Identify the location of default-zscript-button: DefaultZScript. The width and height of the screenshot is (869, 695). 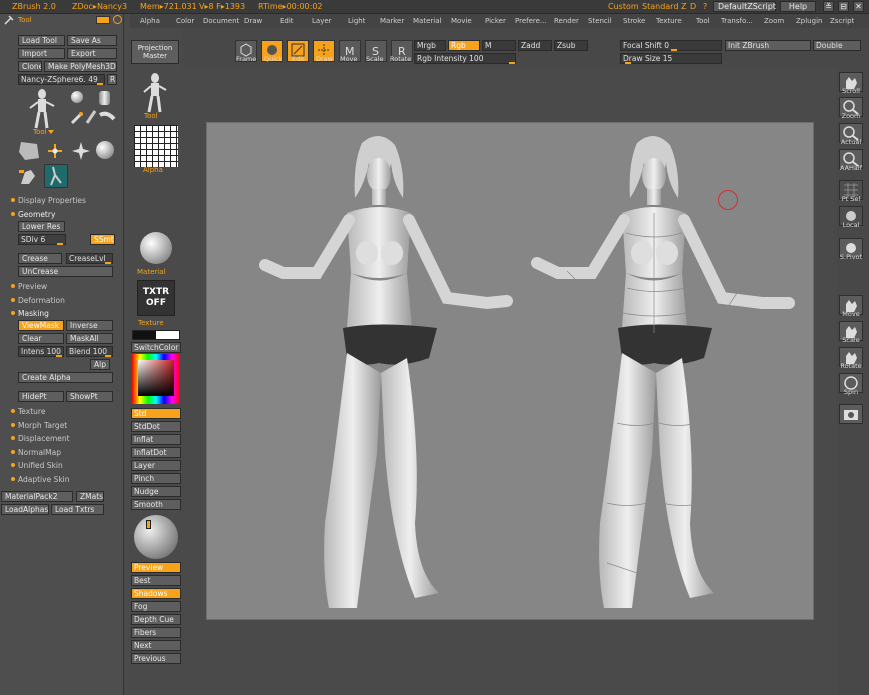
(744, 6).